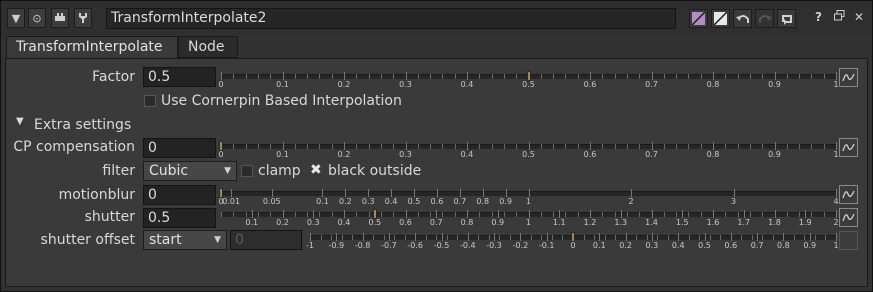 The height and width of the screenshot is (292, 873). I want to click on slider-tick-label: 1, so click(528, 201).